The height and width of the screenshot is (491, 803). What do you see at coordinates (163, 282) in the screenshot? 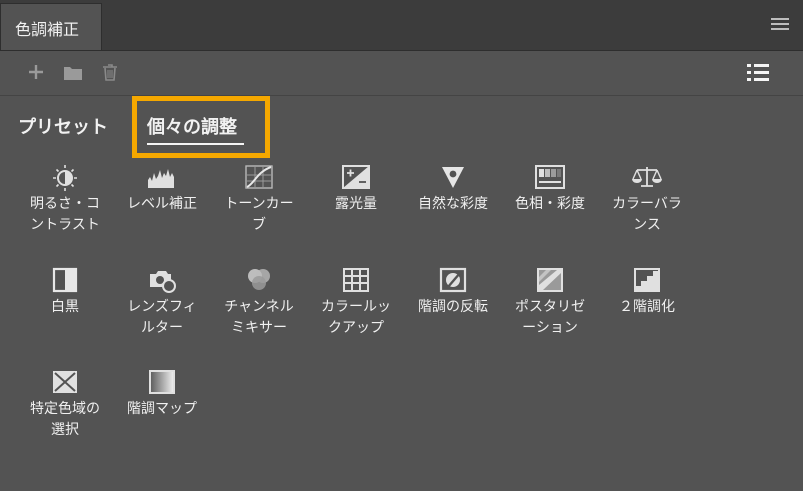
I see `photo-filter-icon` at bounding box center [163, 282].